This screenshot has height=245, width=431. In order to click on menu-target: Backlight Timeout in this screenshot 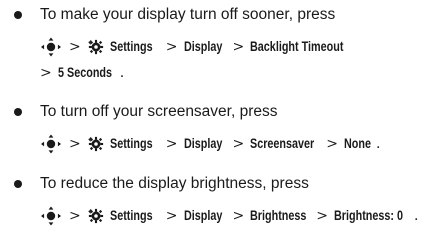, I will do `click(297, 46)`.